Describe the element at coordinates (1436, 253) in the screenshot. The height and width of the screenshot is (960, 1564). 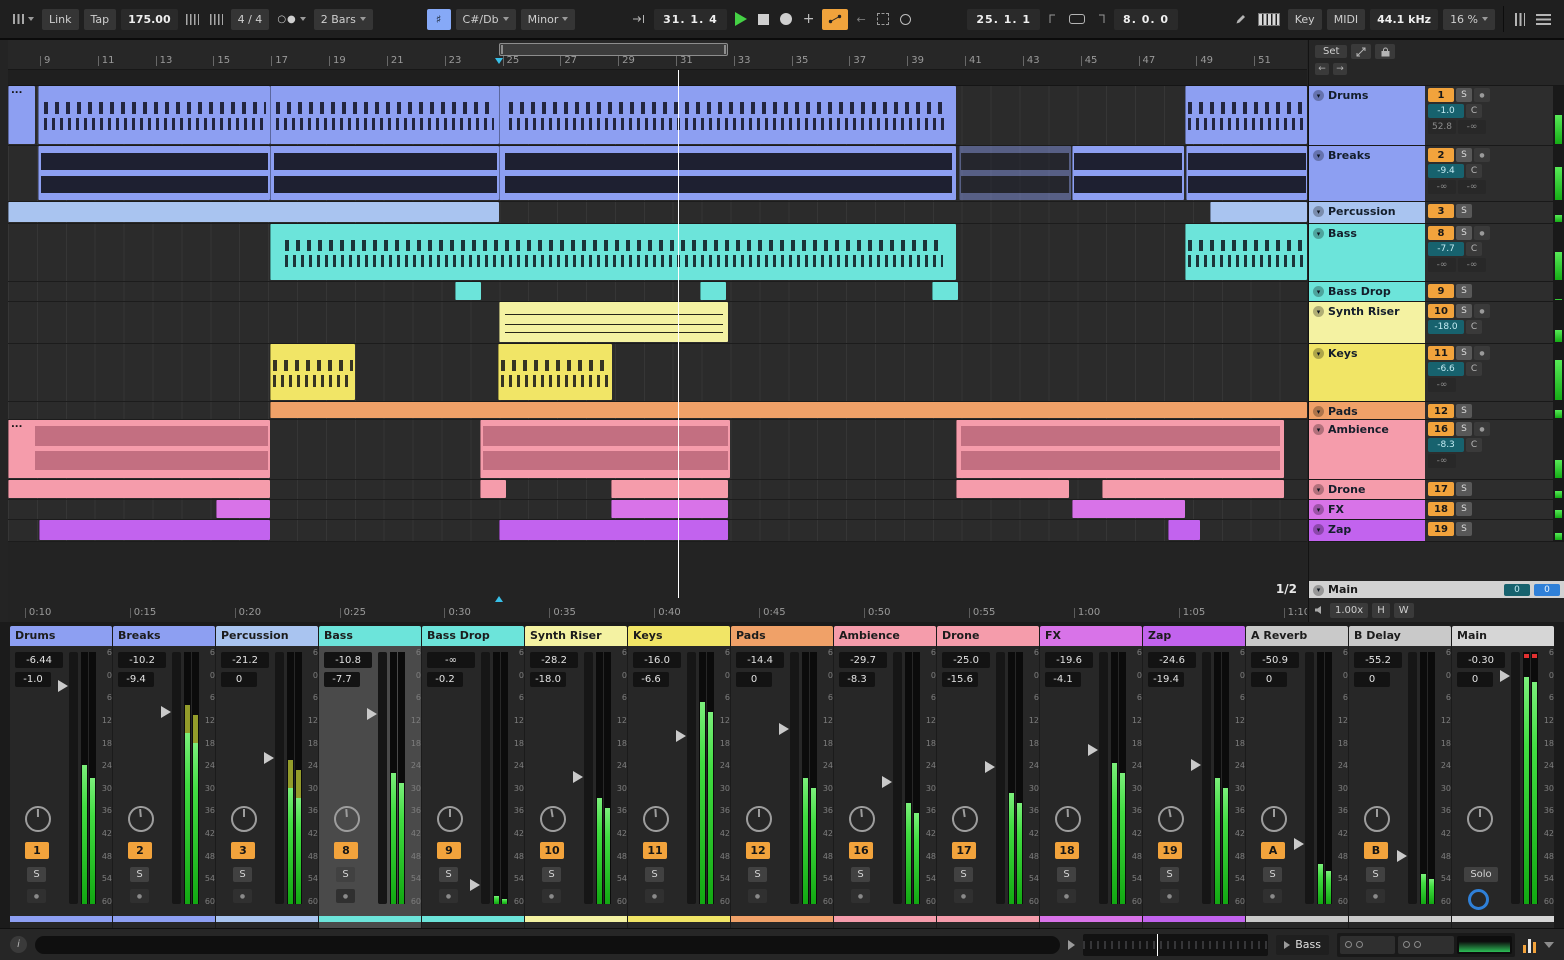
I see `track-header-bass: ▾ Bass 8 S ● -7.7 C -∞ -∞` at that location.